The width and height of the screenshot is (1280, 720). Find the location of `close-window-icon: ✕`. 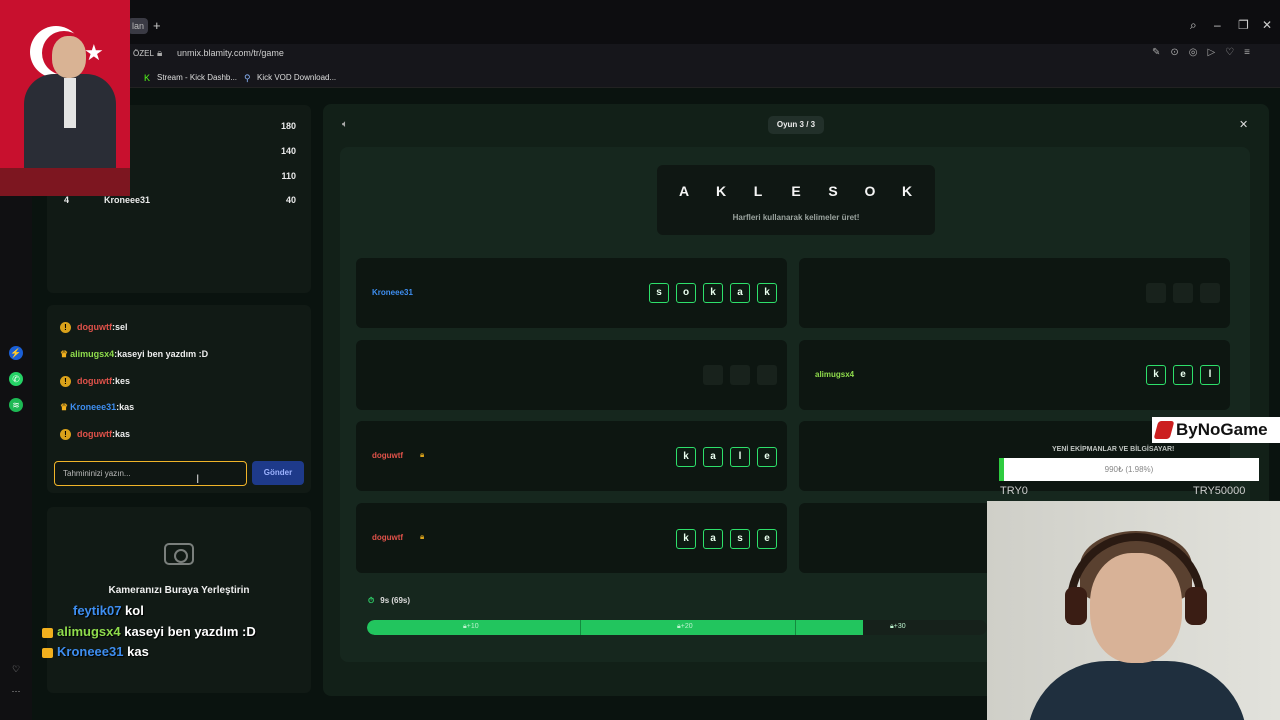

close-window-icon: ✕ is located at coordinates (1267, 25).